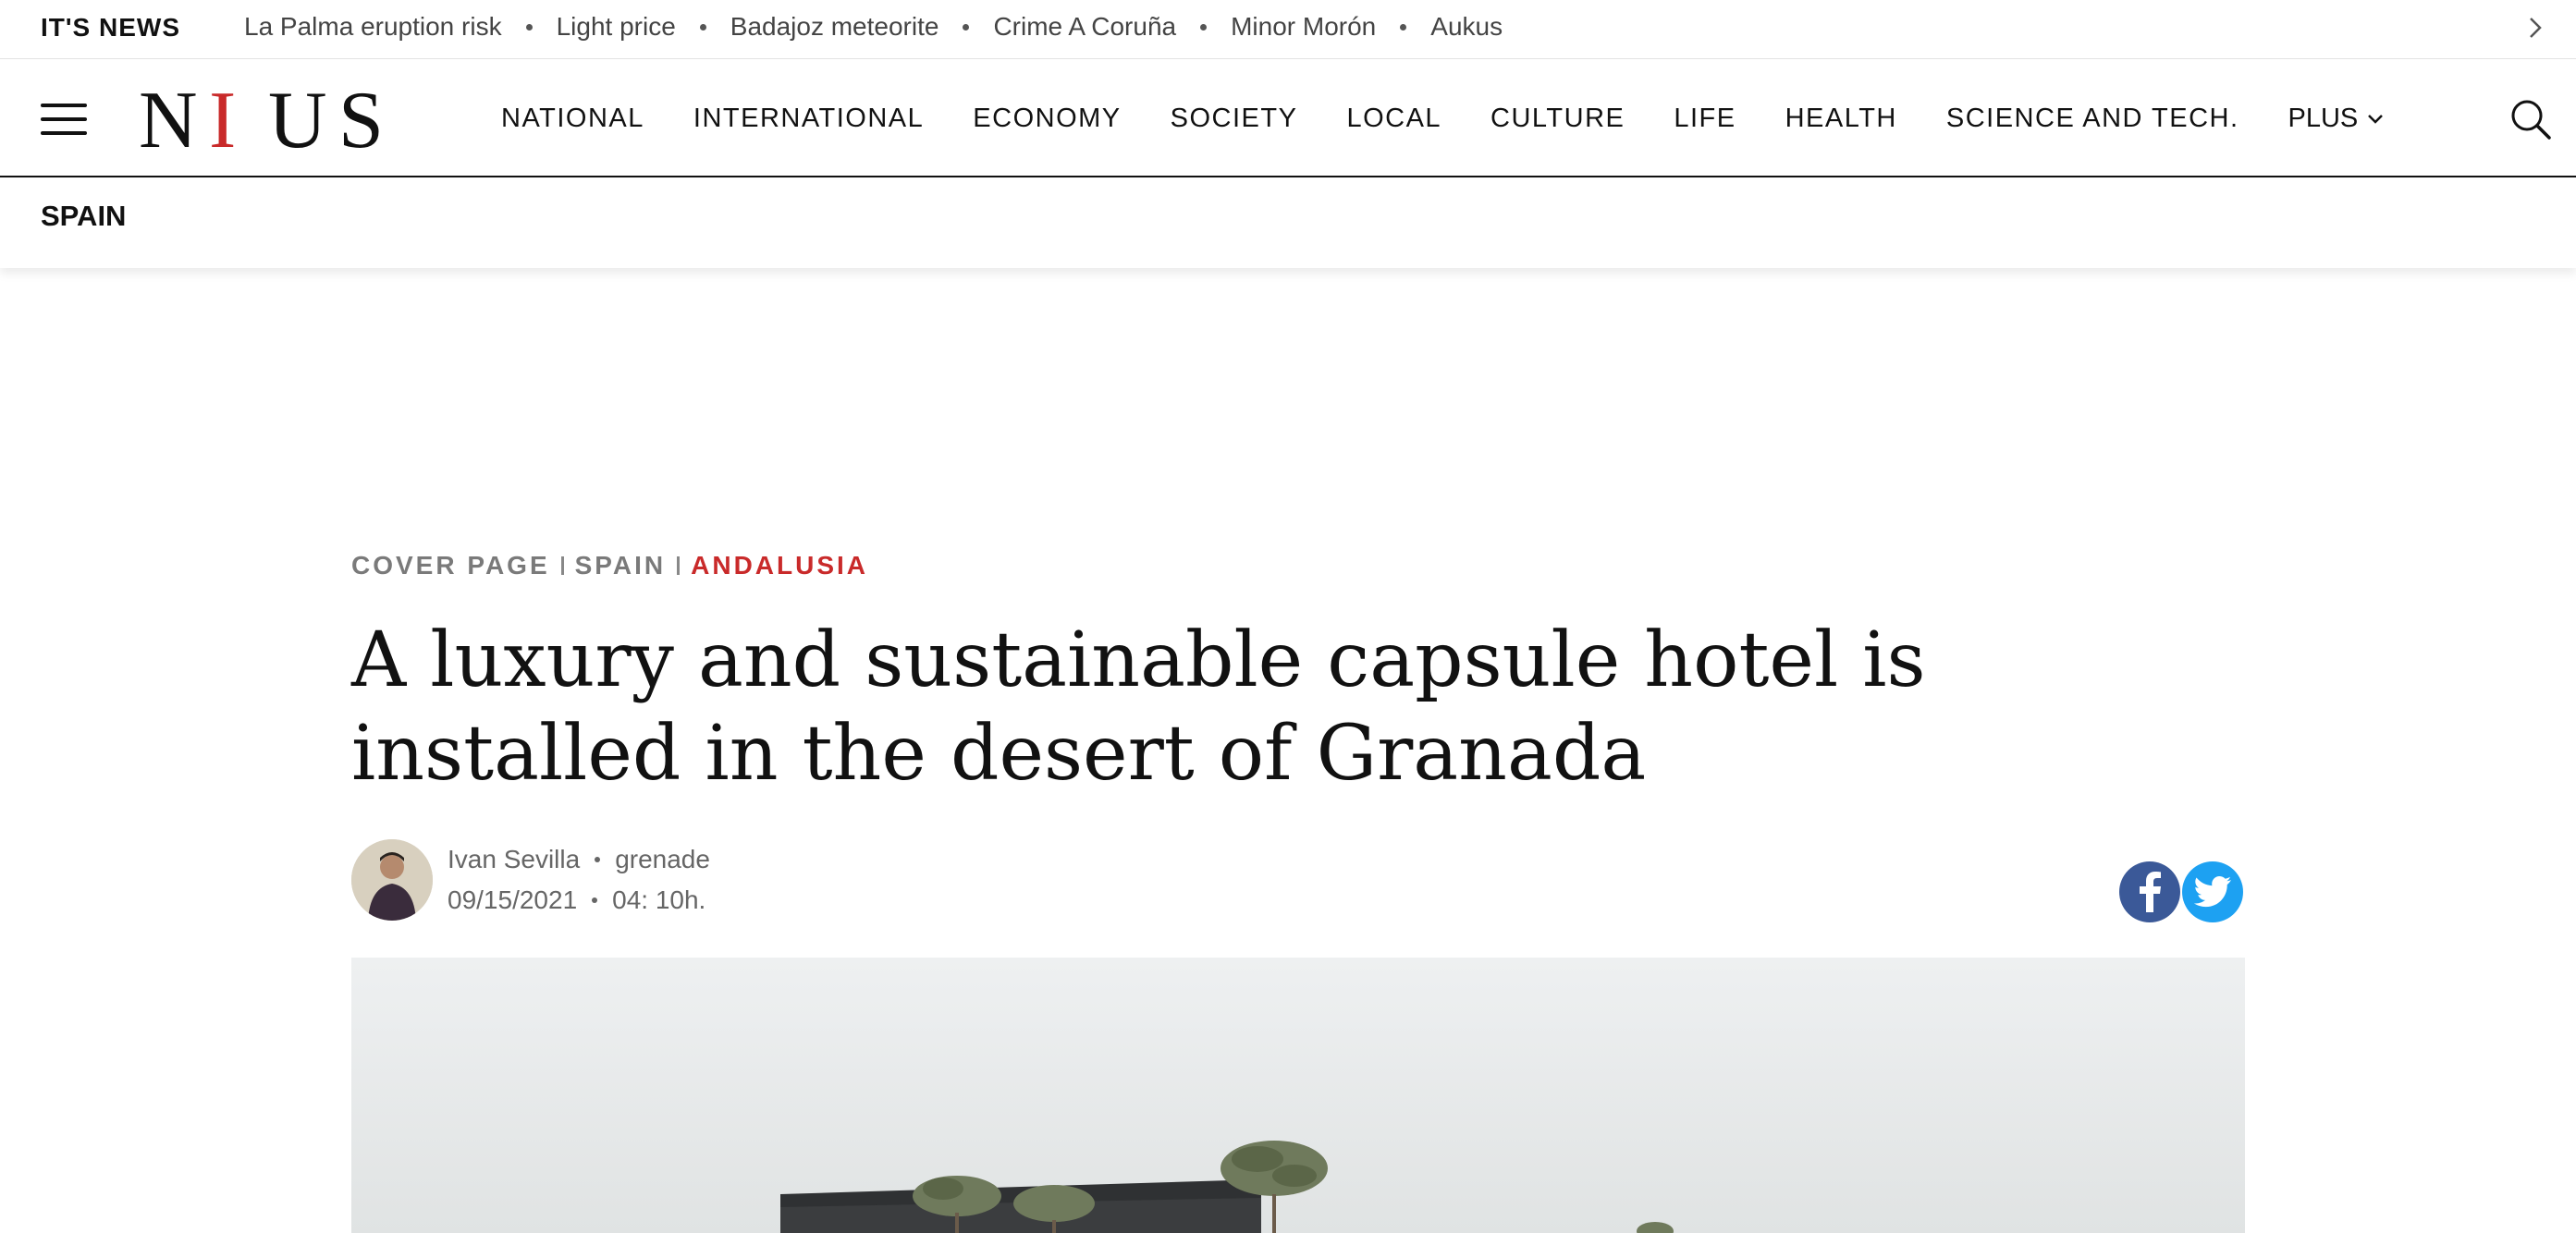 The image size is (2576, 1233). What do you see at coordinates (834, 27) in the screenshot?
I see `trending-item-meteorite: Badajoz meteorite` at bounding box center [834, 27].